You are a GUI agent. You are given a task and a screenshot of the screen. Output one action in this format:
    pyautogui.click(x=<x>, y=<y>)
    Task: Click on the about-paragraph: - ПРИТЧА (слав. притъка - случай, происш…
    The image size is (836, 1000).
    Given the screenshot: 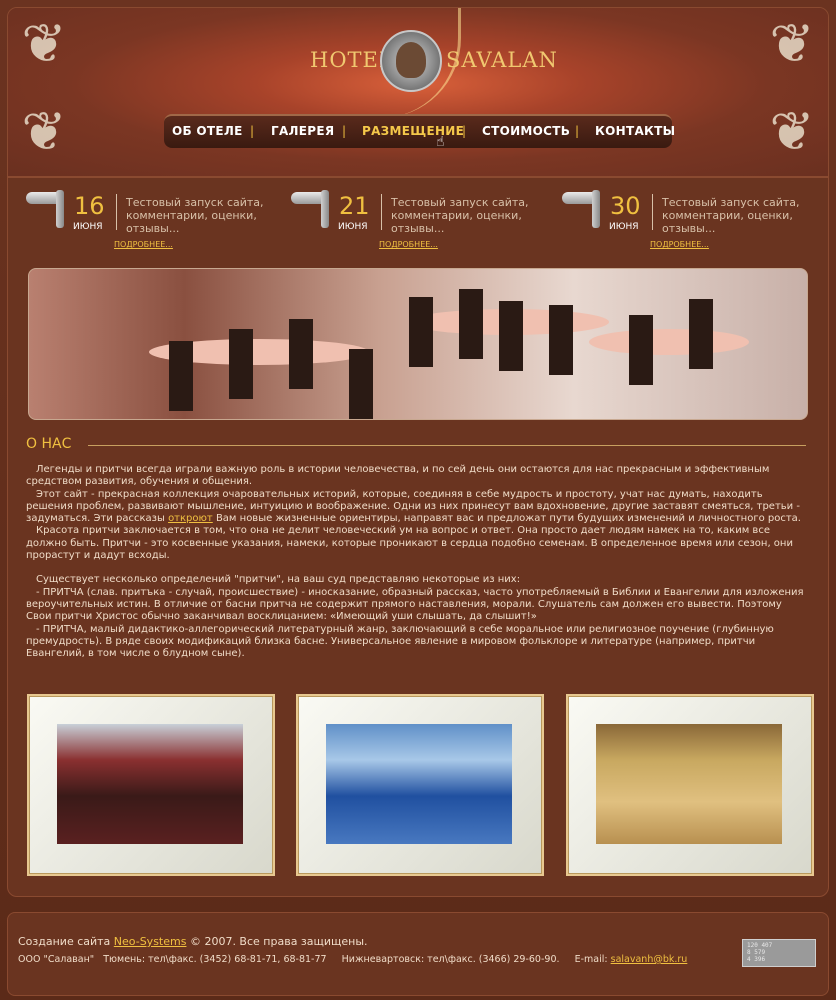 What is the action you would take?
    pyautogui.click(x=415, y=604)
    